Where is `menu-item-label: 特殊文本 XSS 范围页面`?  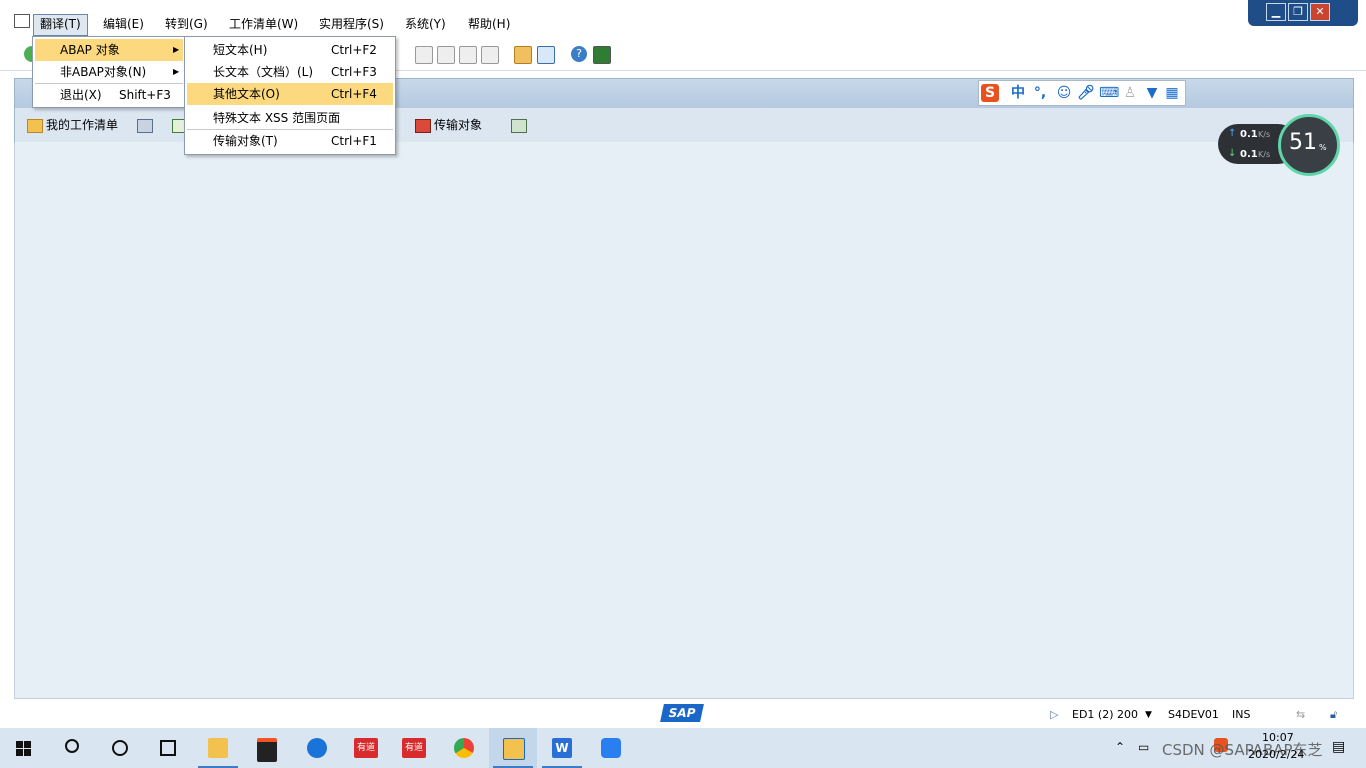 menu-item-label: 特殊文本 XSS 范围页面 is located at coordinates (277, 118).